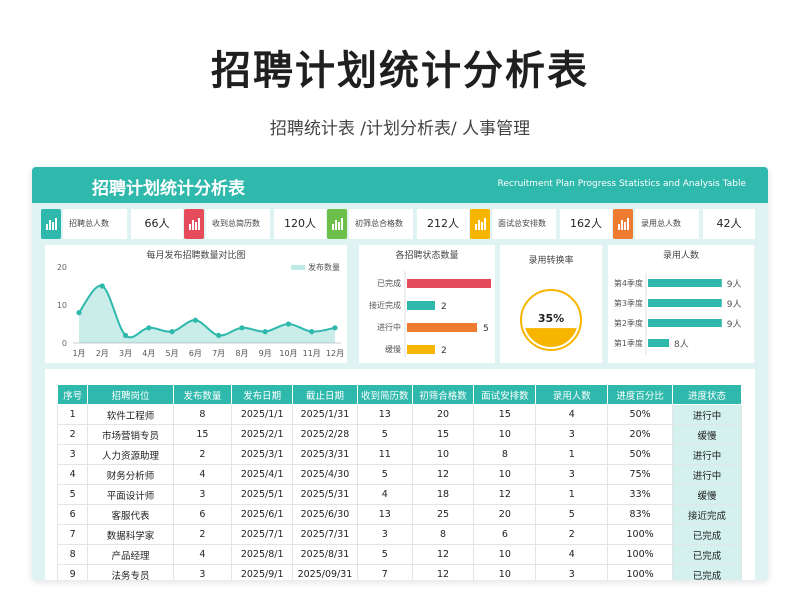 The height and width of the screenshot is (613, 800). What do you see at coordinates (551, 304) in the screenshot?
I see `conversion-panel: 录用转换率 35%` at bounding box center [551, 304].